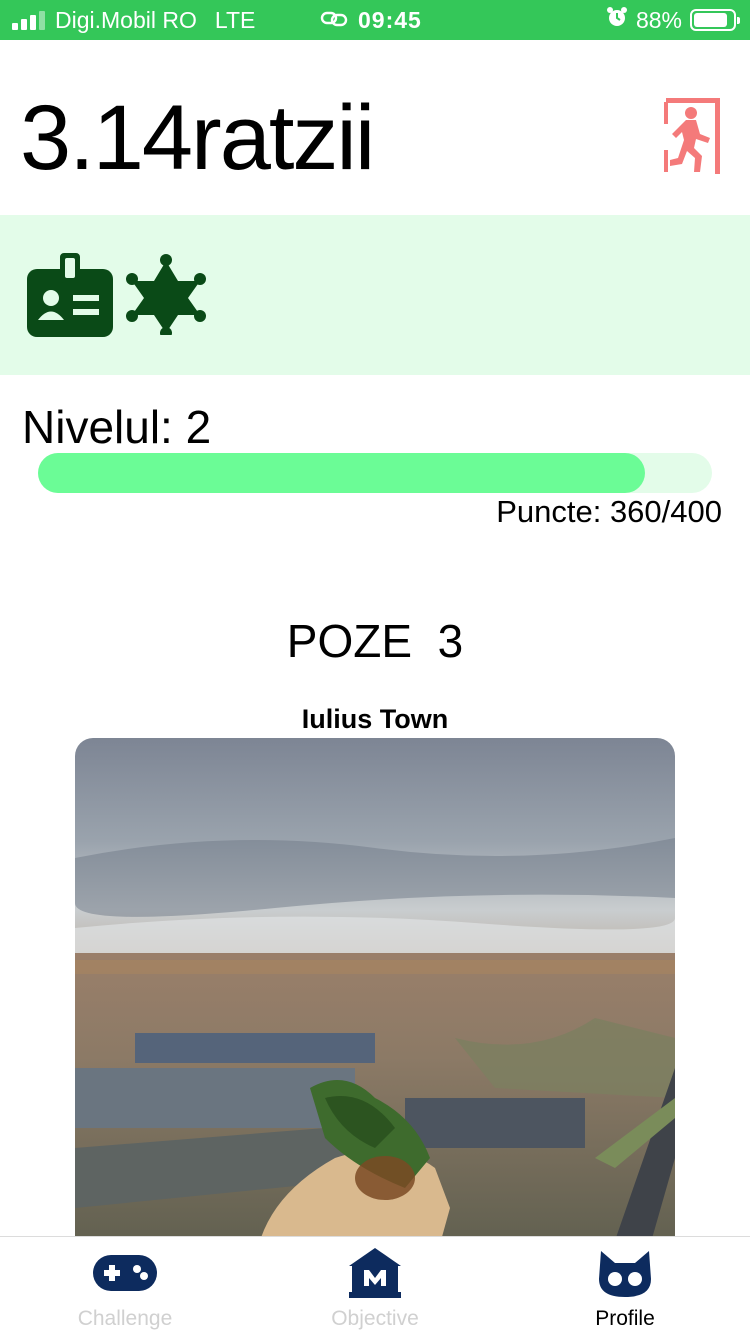  What do you see at coordinates (375, 719) in the screenshot?
I see `photo-caption: Iulius Town` at bounding box center [375, 719].